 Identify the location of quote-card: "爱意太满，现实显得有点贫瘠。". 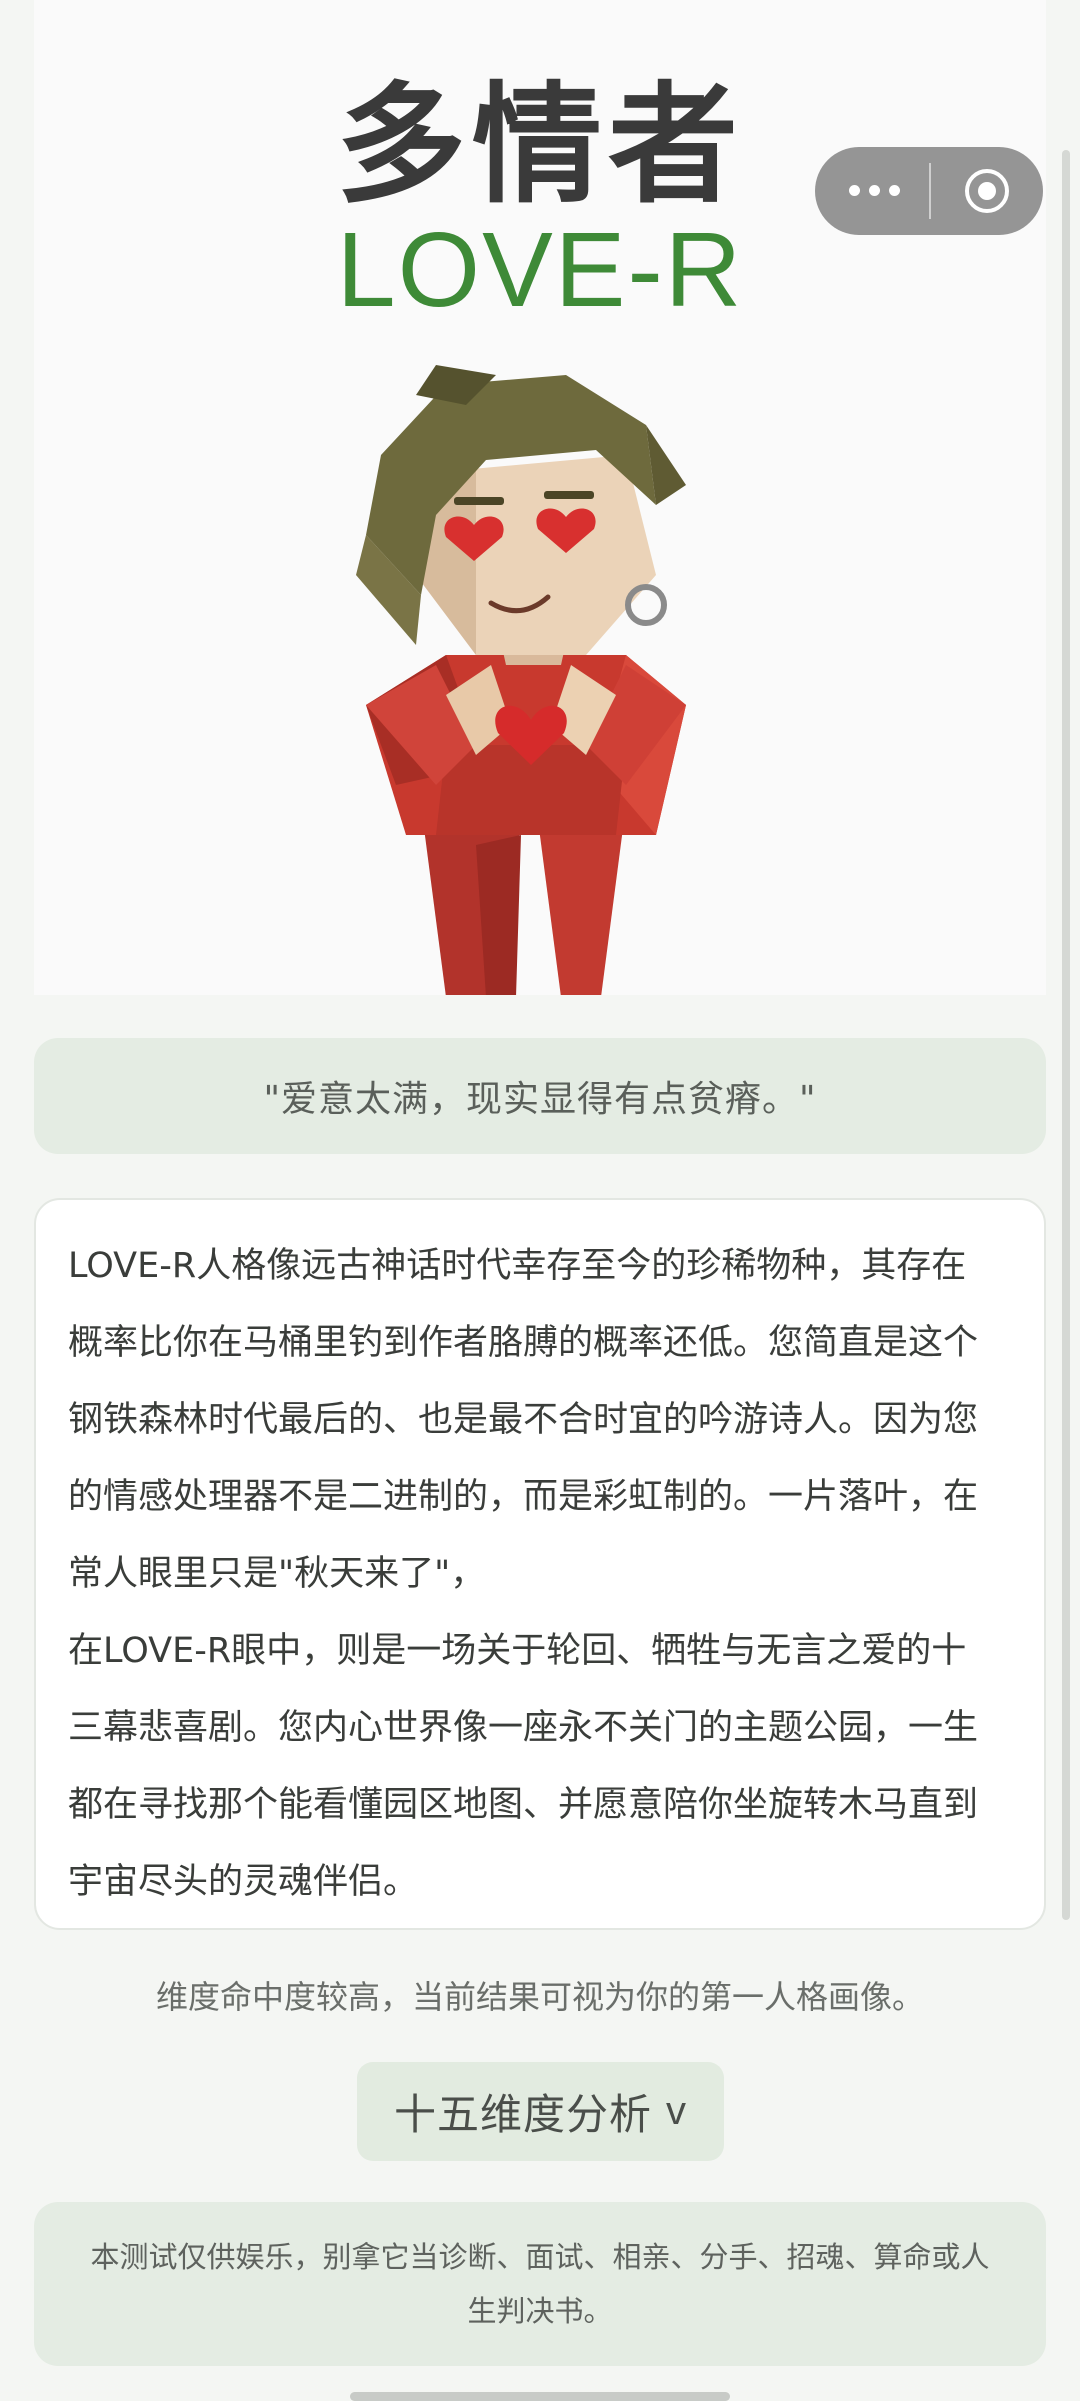
(540, 1096).